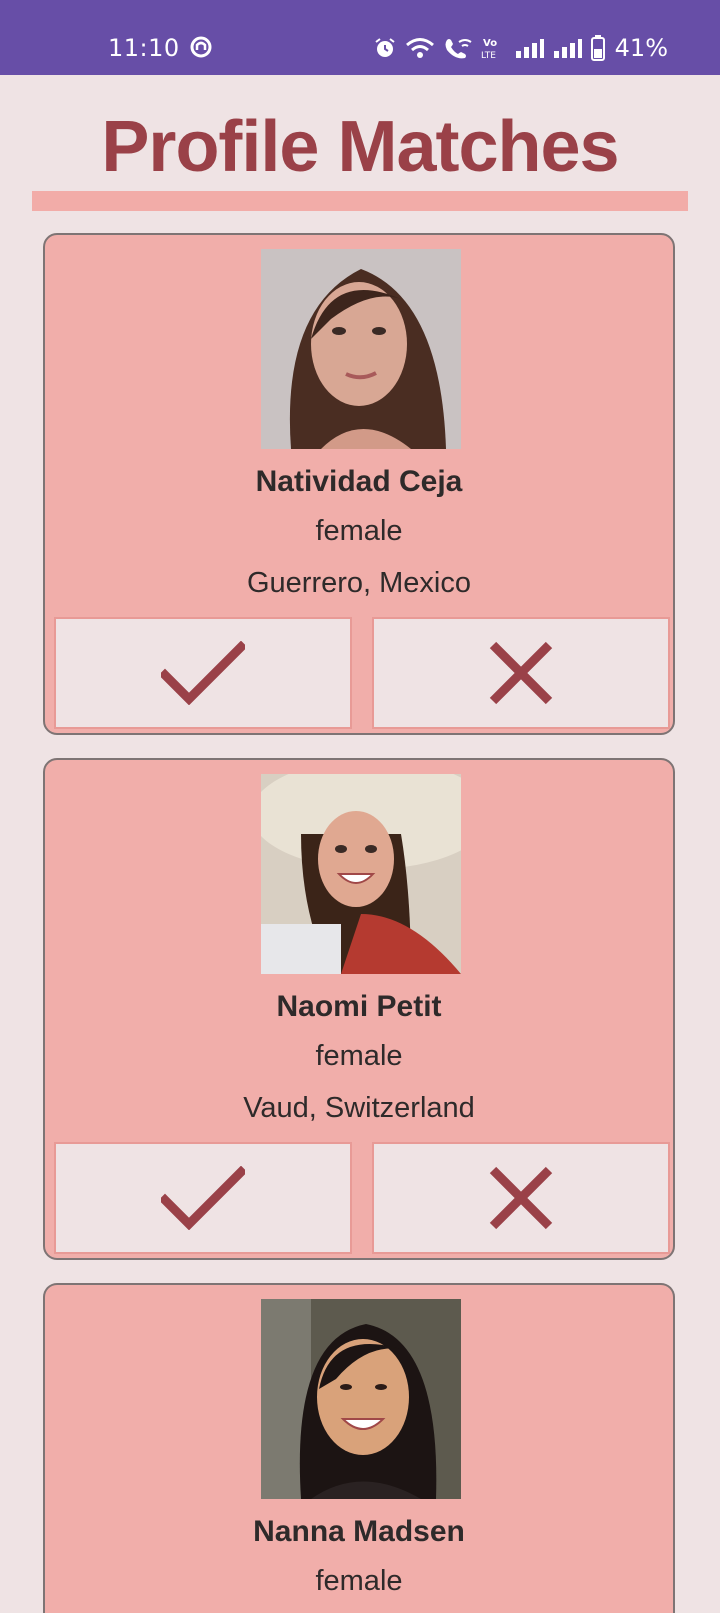  Describe the element at coordinates (359, 1006) in the screenshot. I see `profile-name: Naomi Petit` at that location.